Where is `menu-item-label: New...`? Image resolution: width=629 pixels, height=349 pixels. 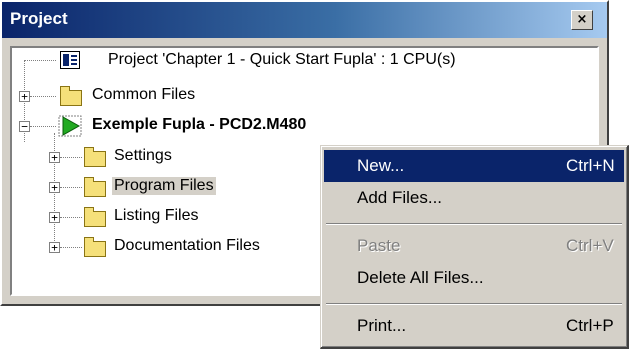
menu-item-label: New... is located at coordinates (381, 165).